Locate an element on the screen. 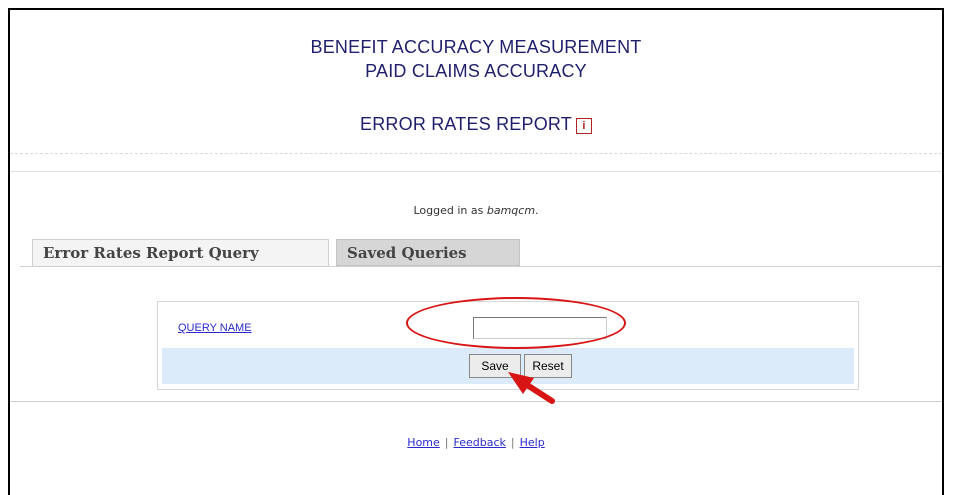 The height and width of the screenshot is (495, 953). footer-help-link: Help is located at coordinates (532, 442).